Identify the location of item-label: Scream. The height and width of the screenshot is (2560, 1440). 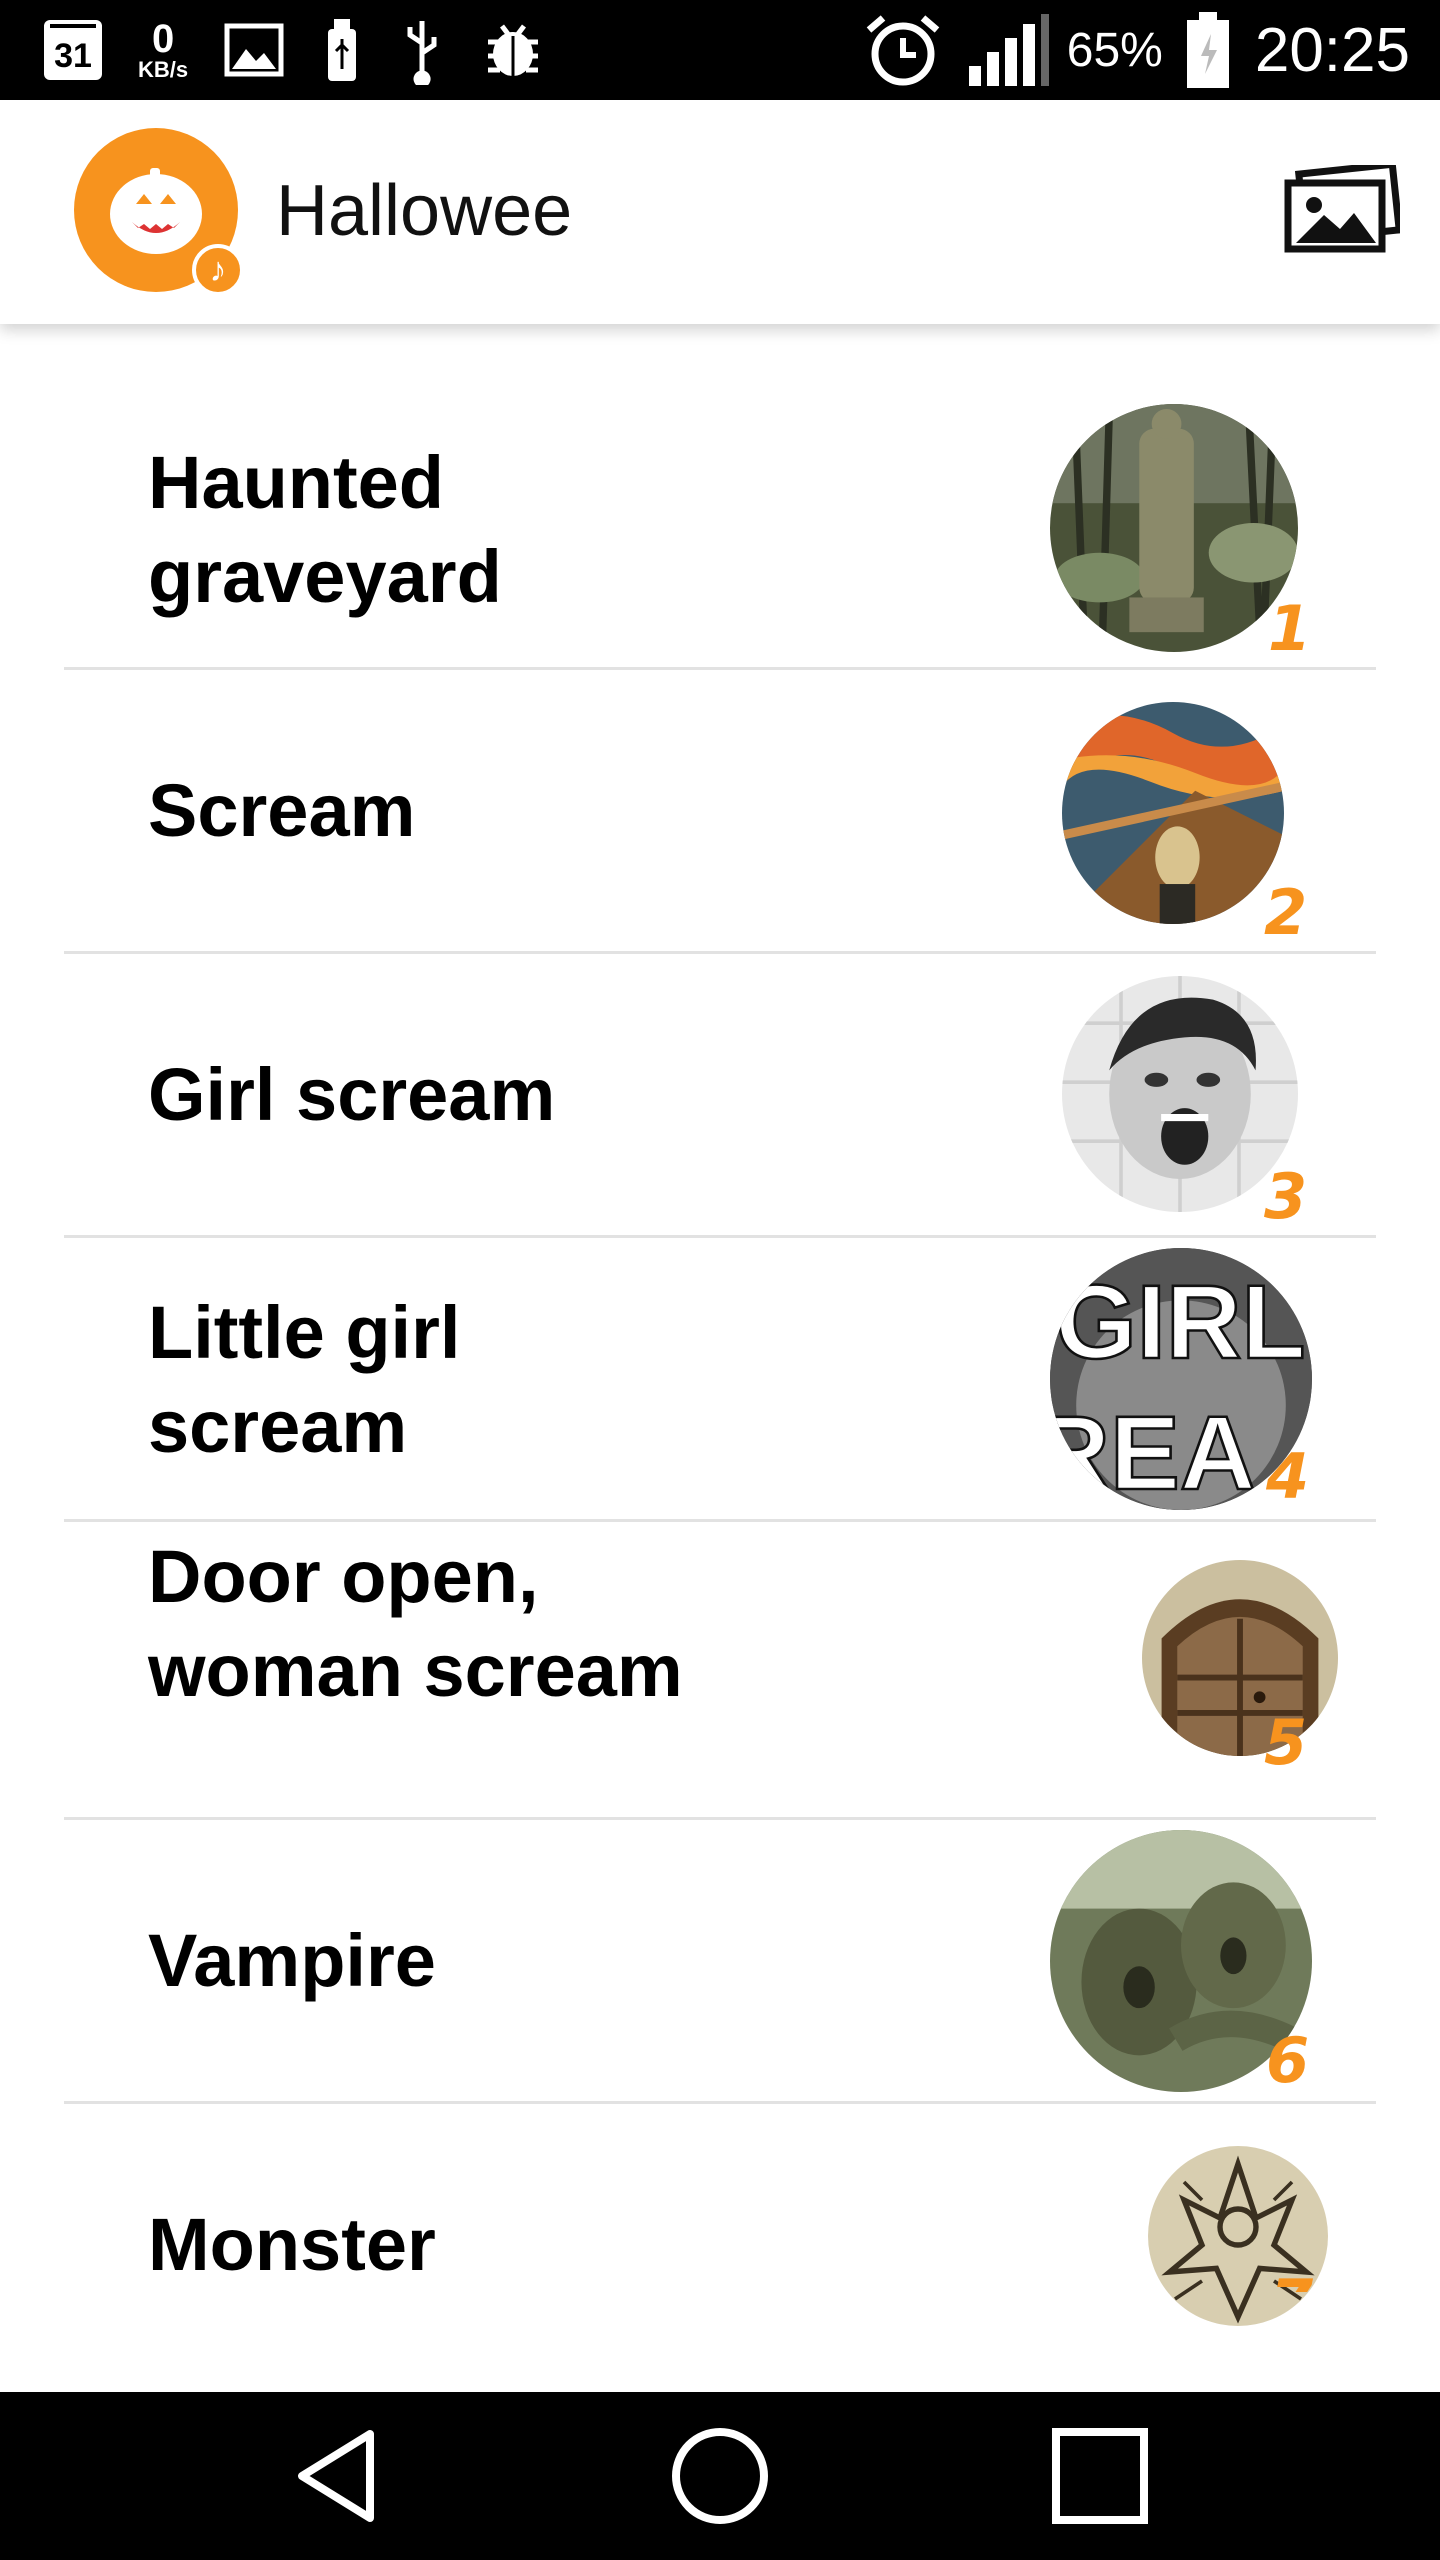
(282, 810).